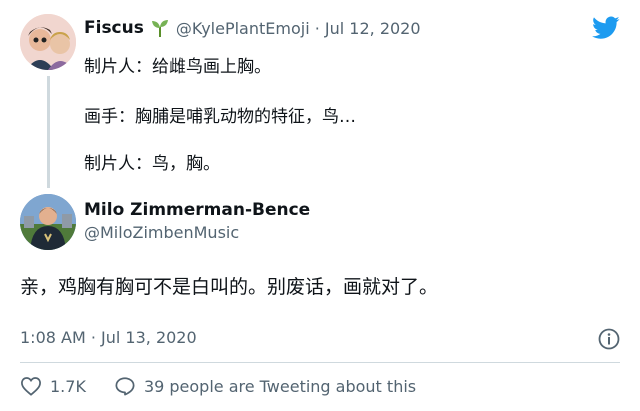  I want to click on tweet-actions: 1.7K 39 people are Tweeting about this, so click(218, 386).